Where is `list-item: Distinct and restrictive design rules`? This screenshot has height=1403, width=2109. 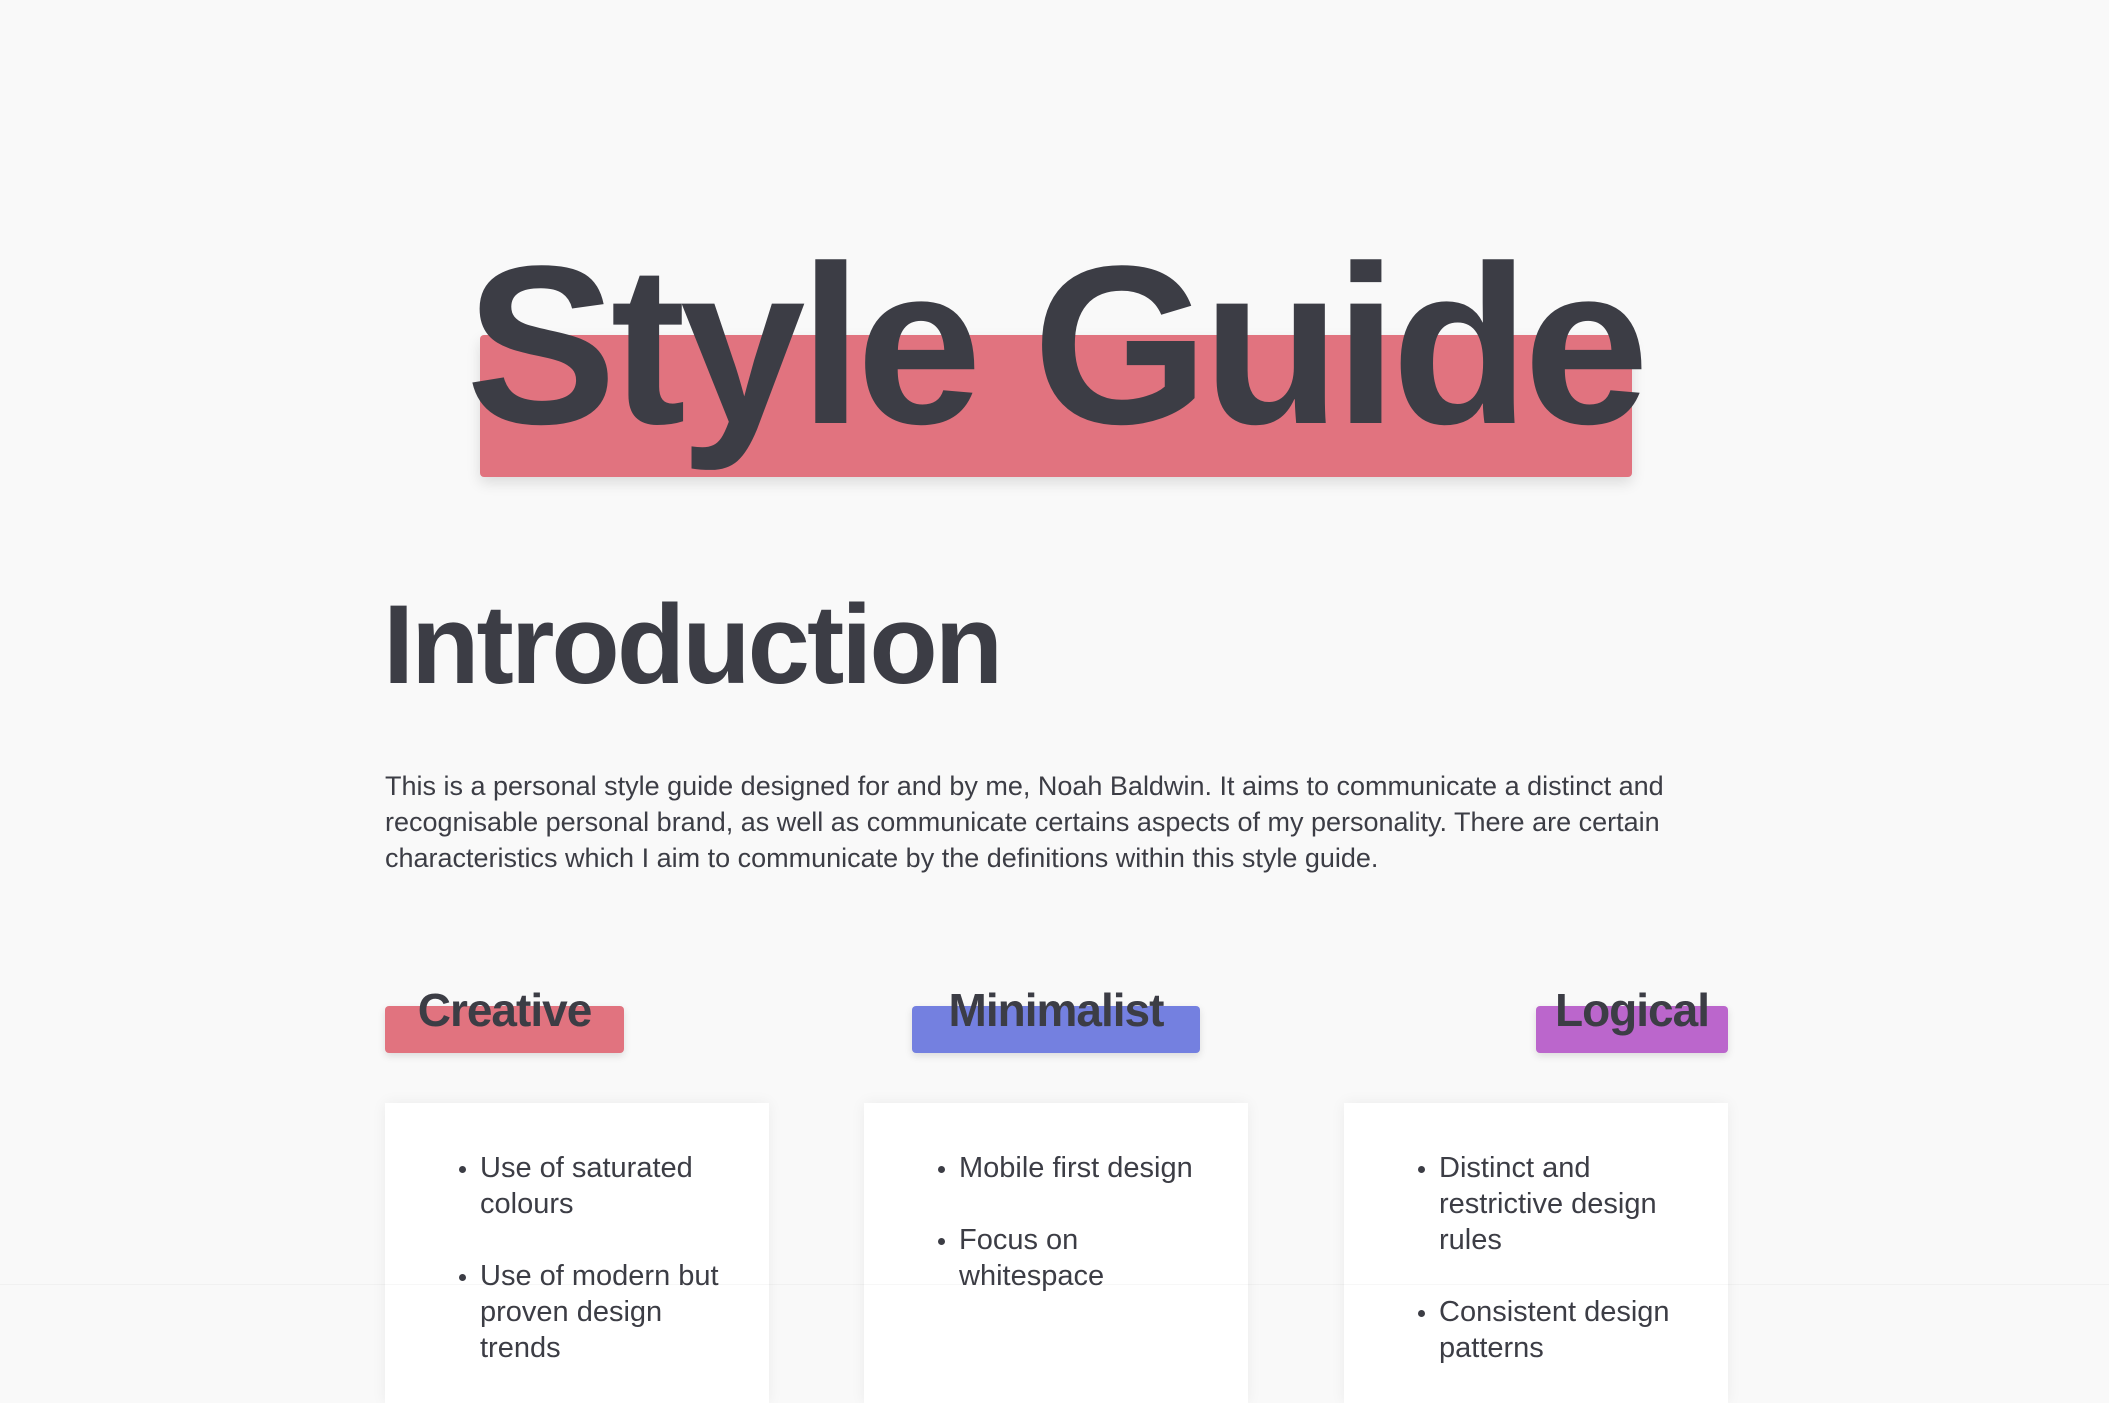 list-item: Distinct and restrictive design rules is located at coordinates (1563, 1204).